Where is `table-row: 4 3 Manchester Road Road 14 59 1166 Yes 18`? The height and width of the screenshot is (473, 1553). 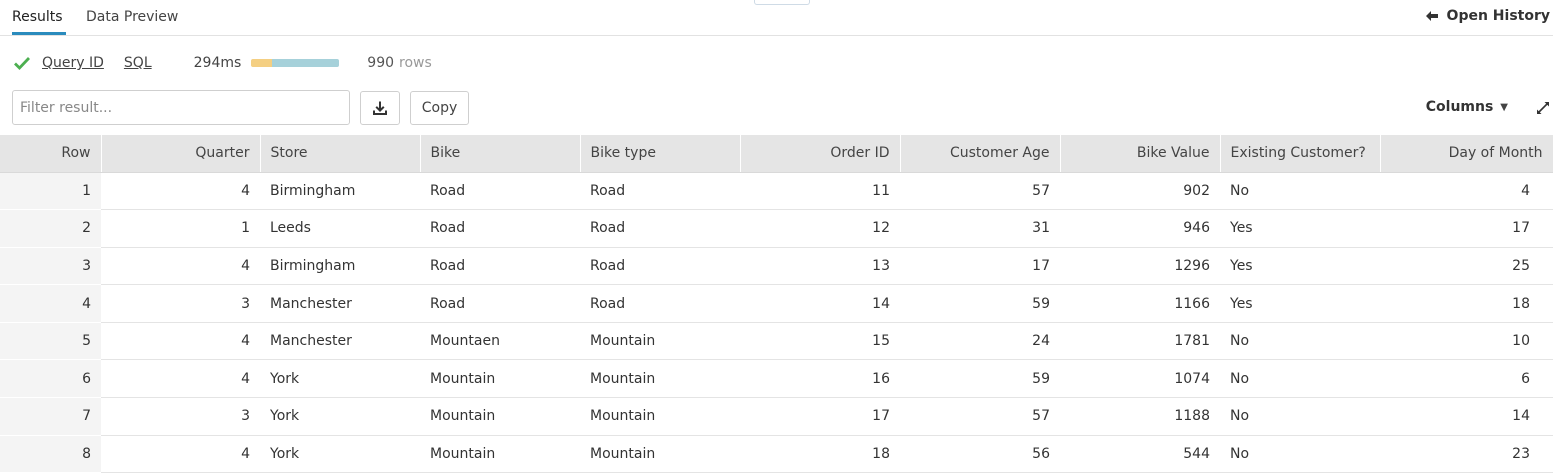
table-row: 4 3 Manchester Road Road 14 59 1166 Yes 18 is located at coordinates (776, 303).